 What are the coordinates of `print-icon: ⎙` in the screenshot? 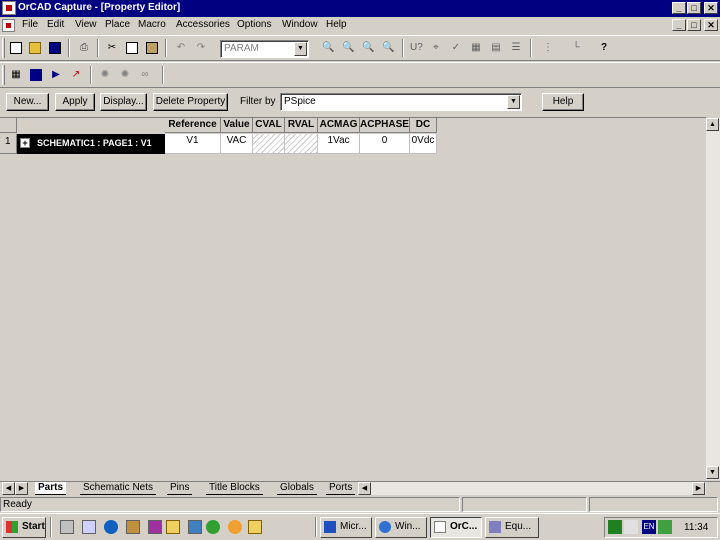 It's located at (84, 48).